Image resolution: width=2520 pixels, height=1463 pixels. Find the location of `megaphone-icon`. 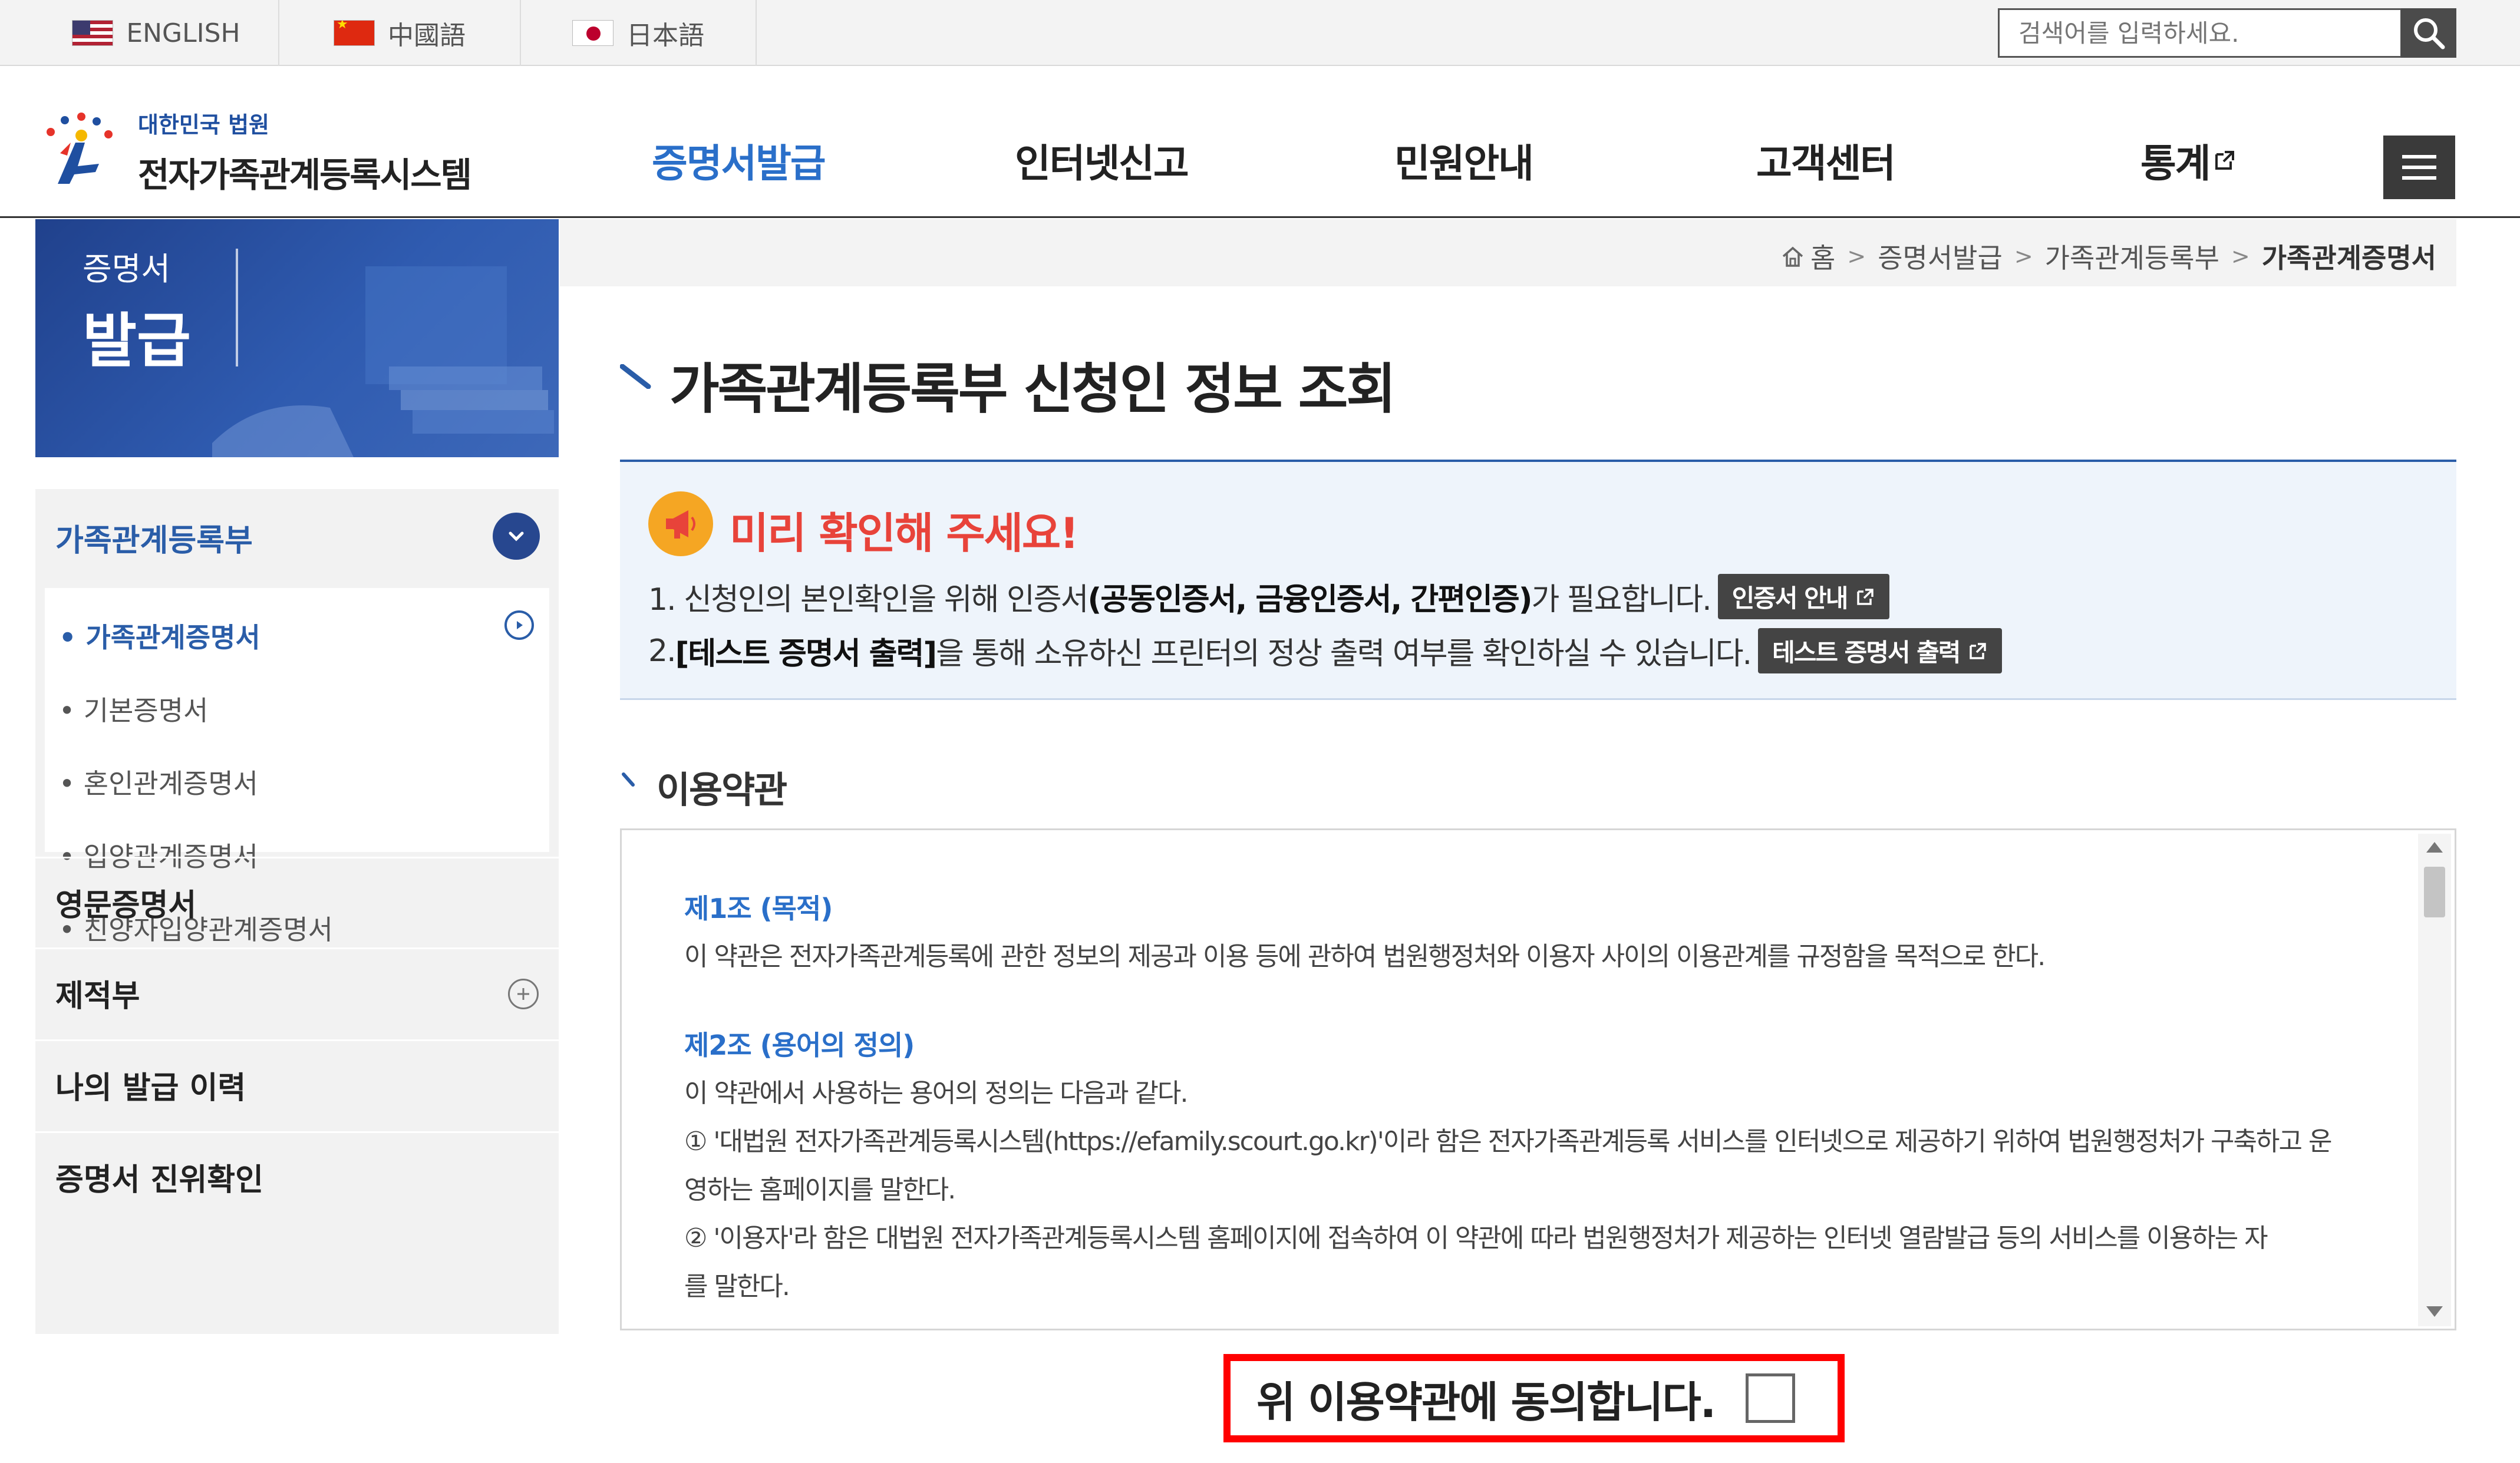

megaphone-icon is located at coordinates (680, 523).